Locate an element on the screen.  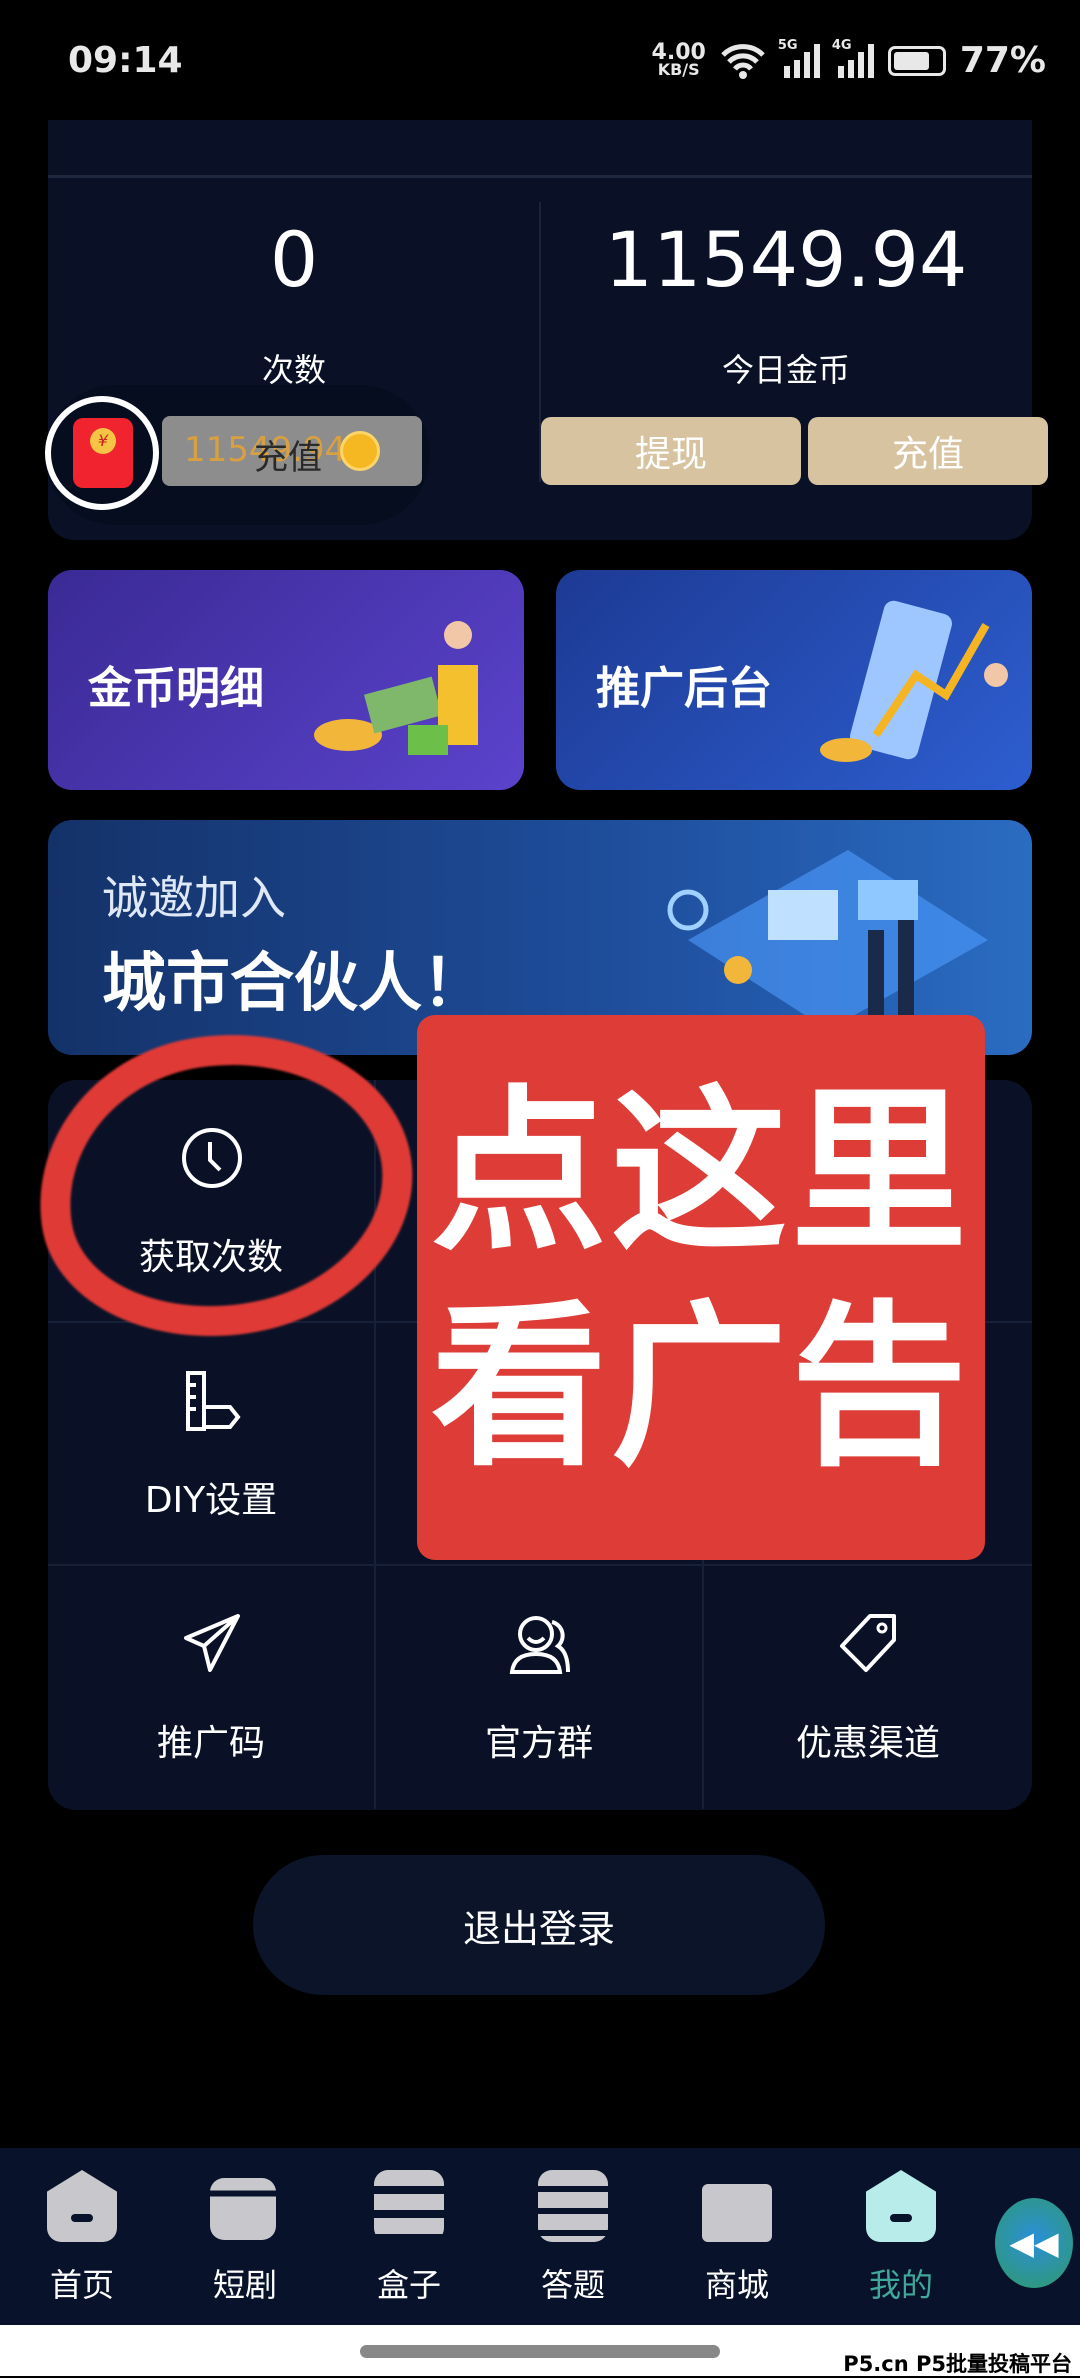
shopping-bag-icon is located at coordinates (737, 2213).